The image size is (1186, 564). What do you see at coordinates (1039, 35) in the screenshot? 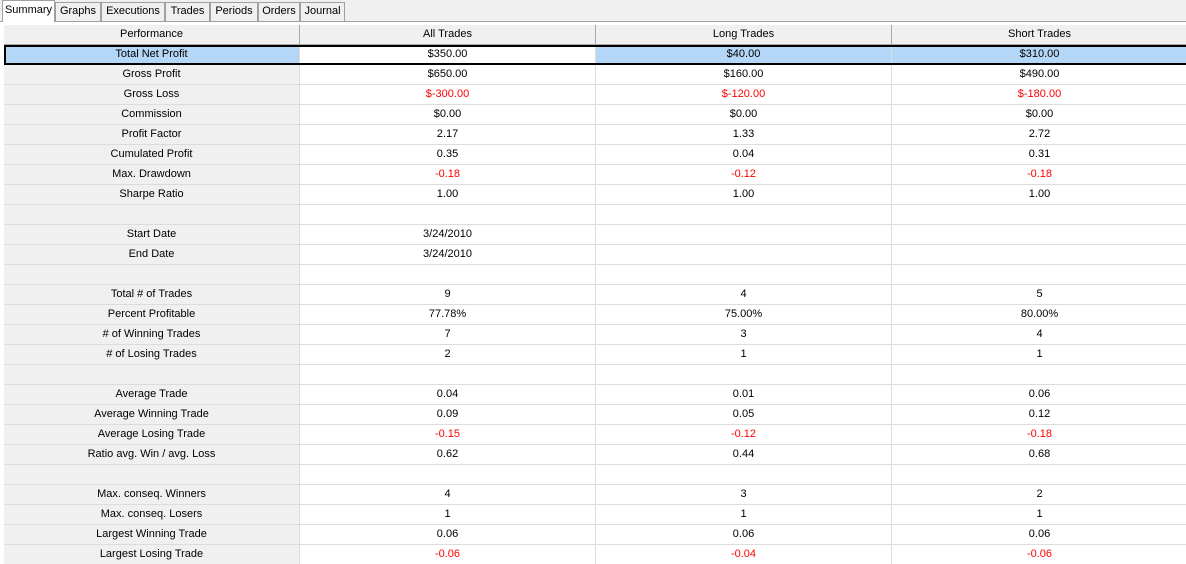
I see `column-header-short-trades: Short Trades` at bounding box center [1039, 35].